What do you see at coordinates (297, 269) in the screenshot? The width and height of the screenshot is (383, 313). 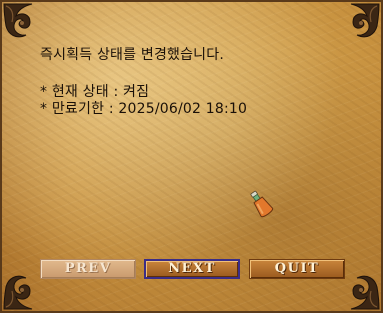 I see `quit-button: QUIT` at bounding box center [297, 269].